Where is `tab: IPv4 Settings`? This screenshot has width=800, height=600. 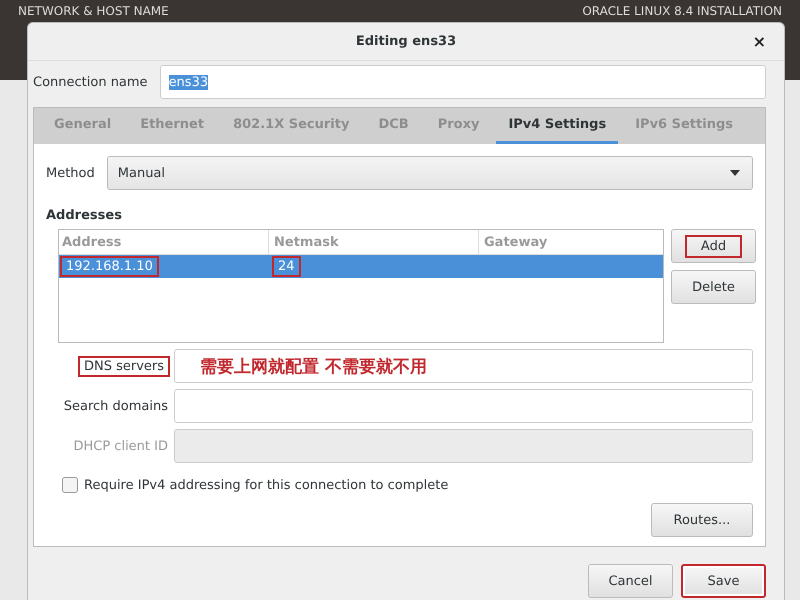 tab: IPv4 Settings is located at coordinates (557, 126).